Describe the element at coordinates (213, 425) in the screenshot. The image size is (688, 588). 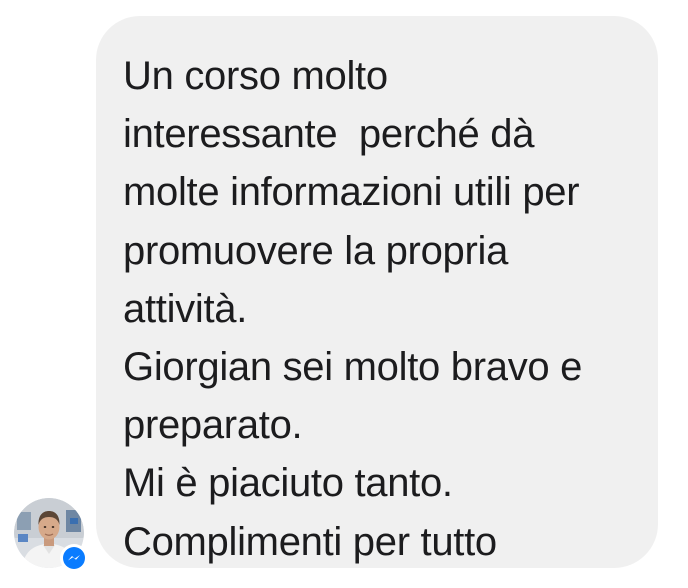
I see `message-line: preparato.` at that location.